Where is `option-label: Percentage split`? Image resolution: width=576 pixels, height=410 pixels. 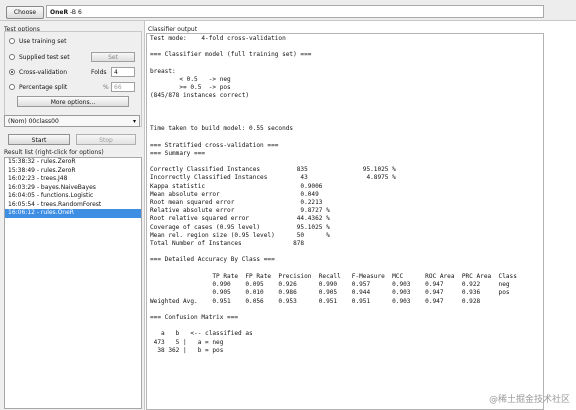
option-label: Percentage split is located at coordinates (43, 87).